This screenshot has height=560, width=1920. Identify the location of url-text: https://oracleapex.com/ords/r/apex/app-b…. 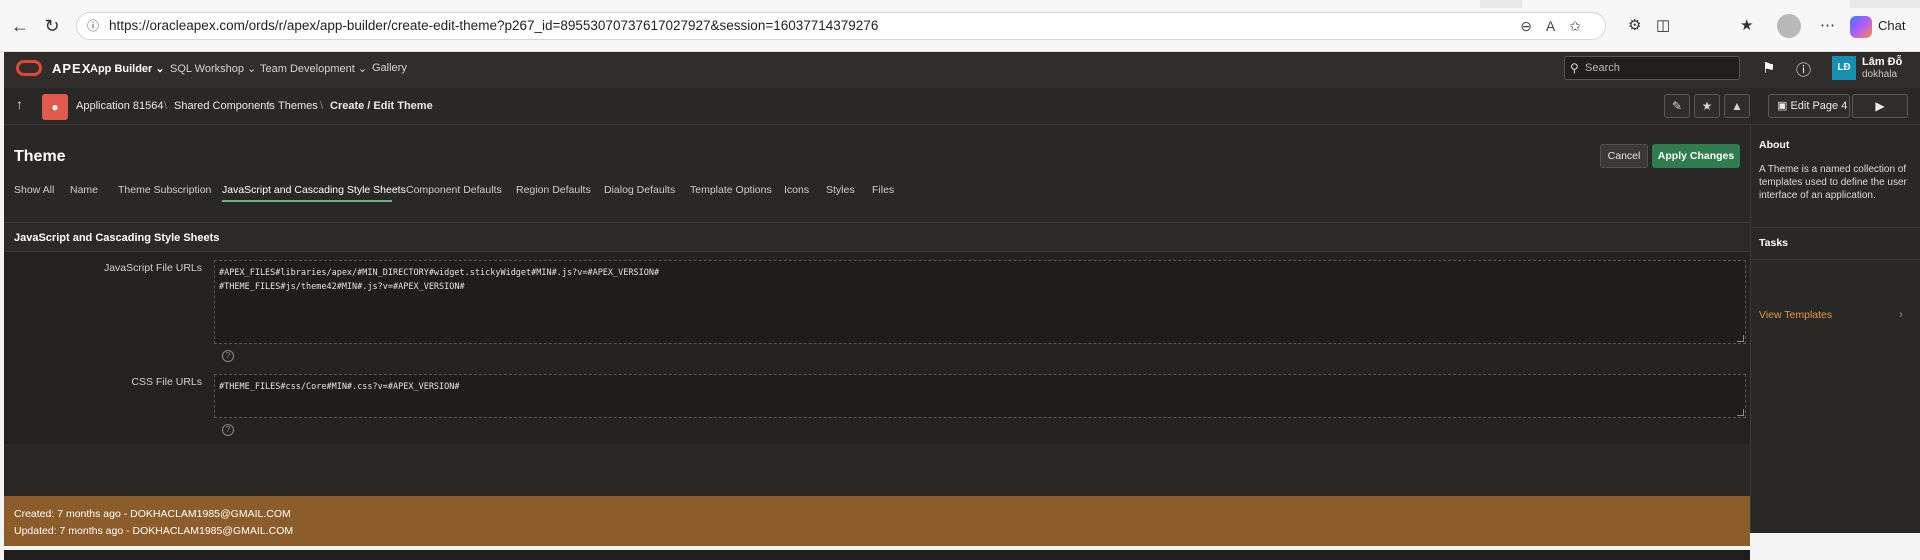
(494, 25).